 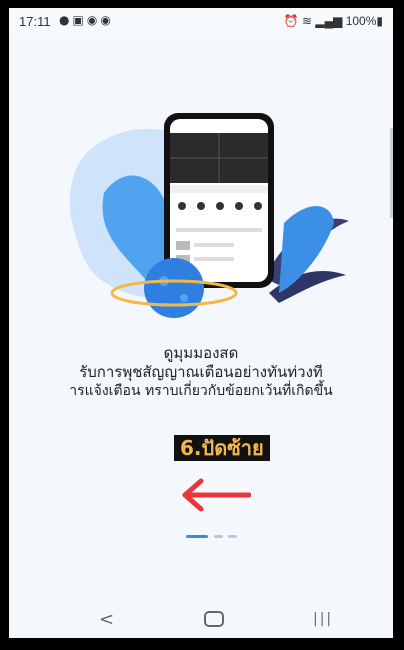 I want to click on system-icons: ⏰ ≋ ▂▄▆ 100%▮, so click(x=333, y=21).